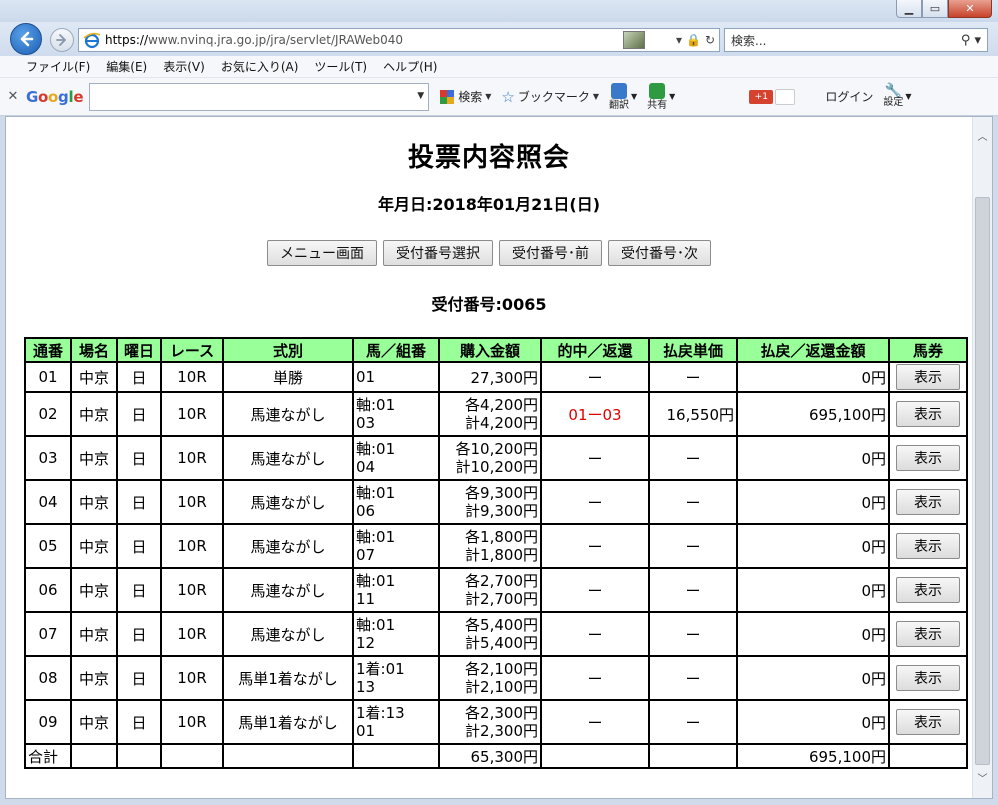 This screenshot has width=998, height=805. What do you see at coordinates (935, 9) in the screenshot?
I see `maximize-button: ▭` at bounding box center [935, 9].